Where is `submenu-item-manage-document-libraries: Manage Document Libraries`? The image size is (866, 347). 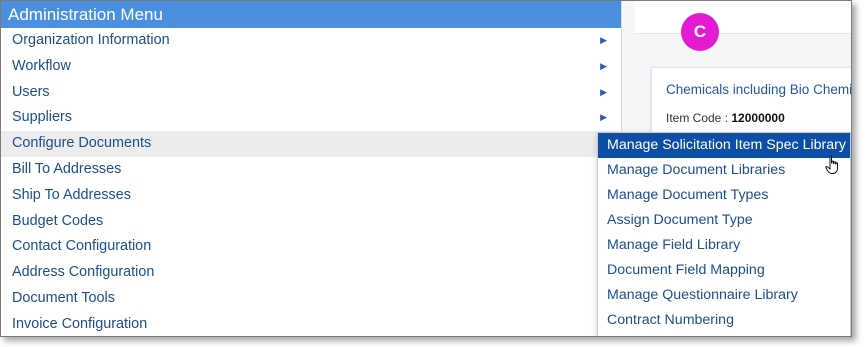 submenu-item-manage-document-libraries: Manage Document Libraries is located at coordinates (724, 170).